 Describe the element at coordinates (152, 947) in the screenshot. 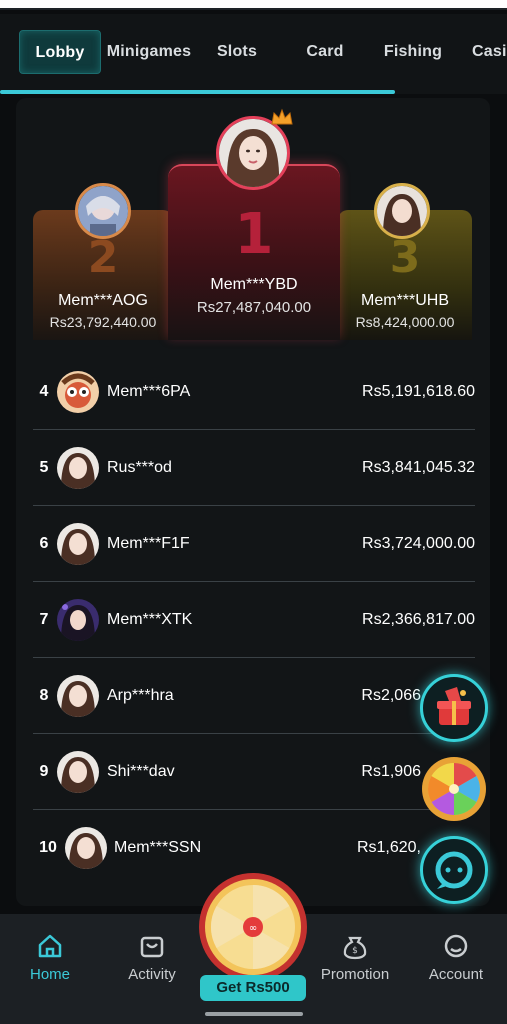

I see `activity-icon` at that location.